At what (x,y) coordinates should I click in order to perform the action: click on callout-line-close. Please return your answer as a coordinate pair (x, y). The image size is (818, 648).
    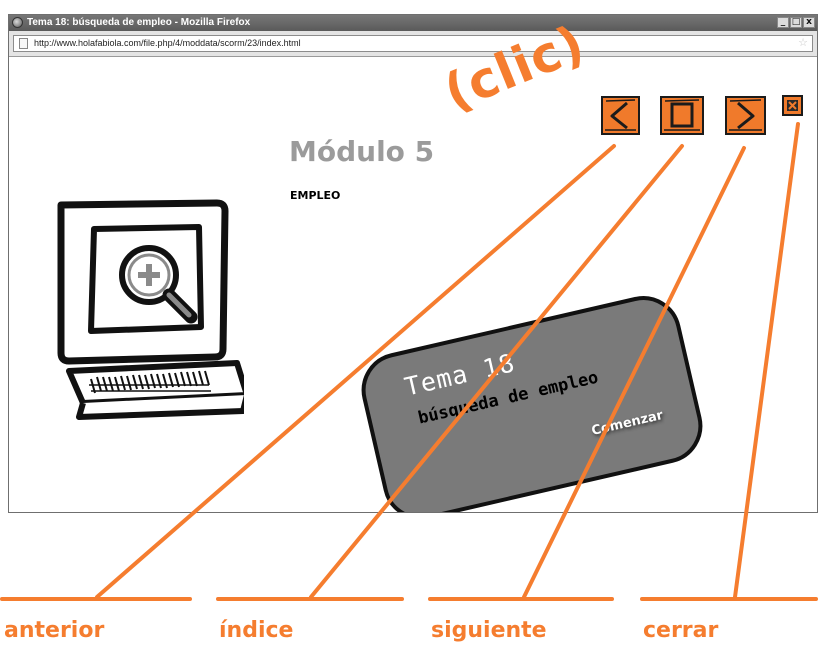
    Looking at the image, I should click on (766, 360).